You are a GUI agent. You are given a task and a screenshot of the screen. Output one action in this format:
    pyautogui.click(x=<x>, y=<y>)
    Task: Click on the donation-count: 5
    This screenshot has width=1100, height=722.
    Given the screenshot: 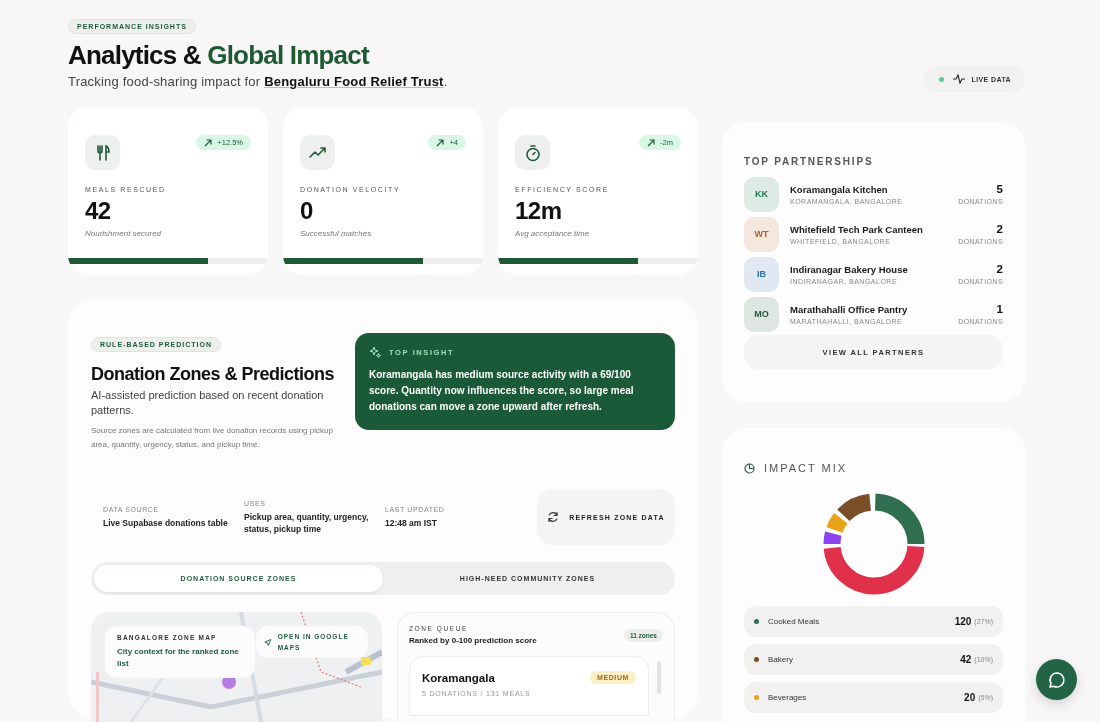 What is the action you would take?
    pyautogui.click(x=999, y=189)
    